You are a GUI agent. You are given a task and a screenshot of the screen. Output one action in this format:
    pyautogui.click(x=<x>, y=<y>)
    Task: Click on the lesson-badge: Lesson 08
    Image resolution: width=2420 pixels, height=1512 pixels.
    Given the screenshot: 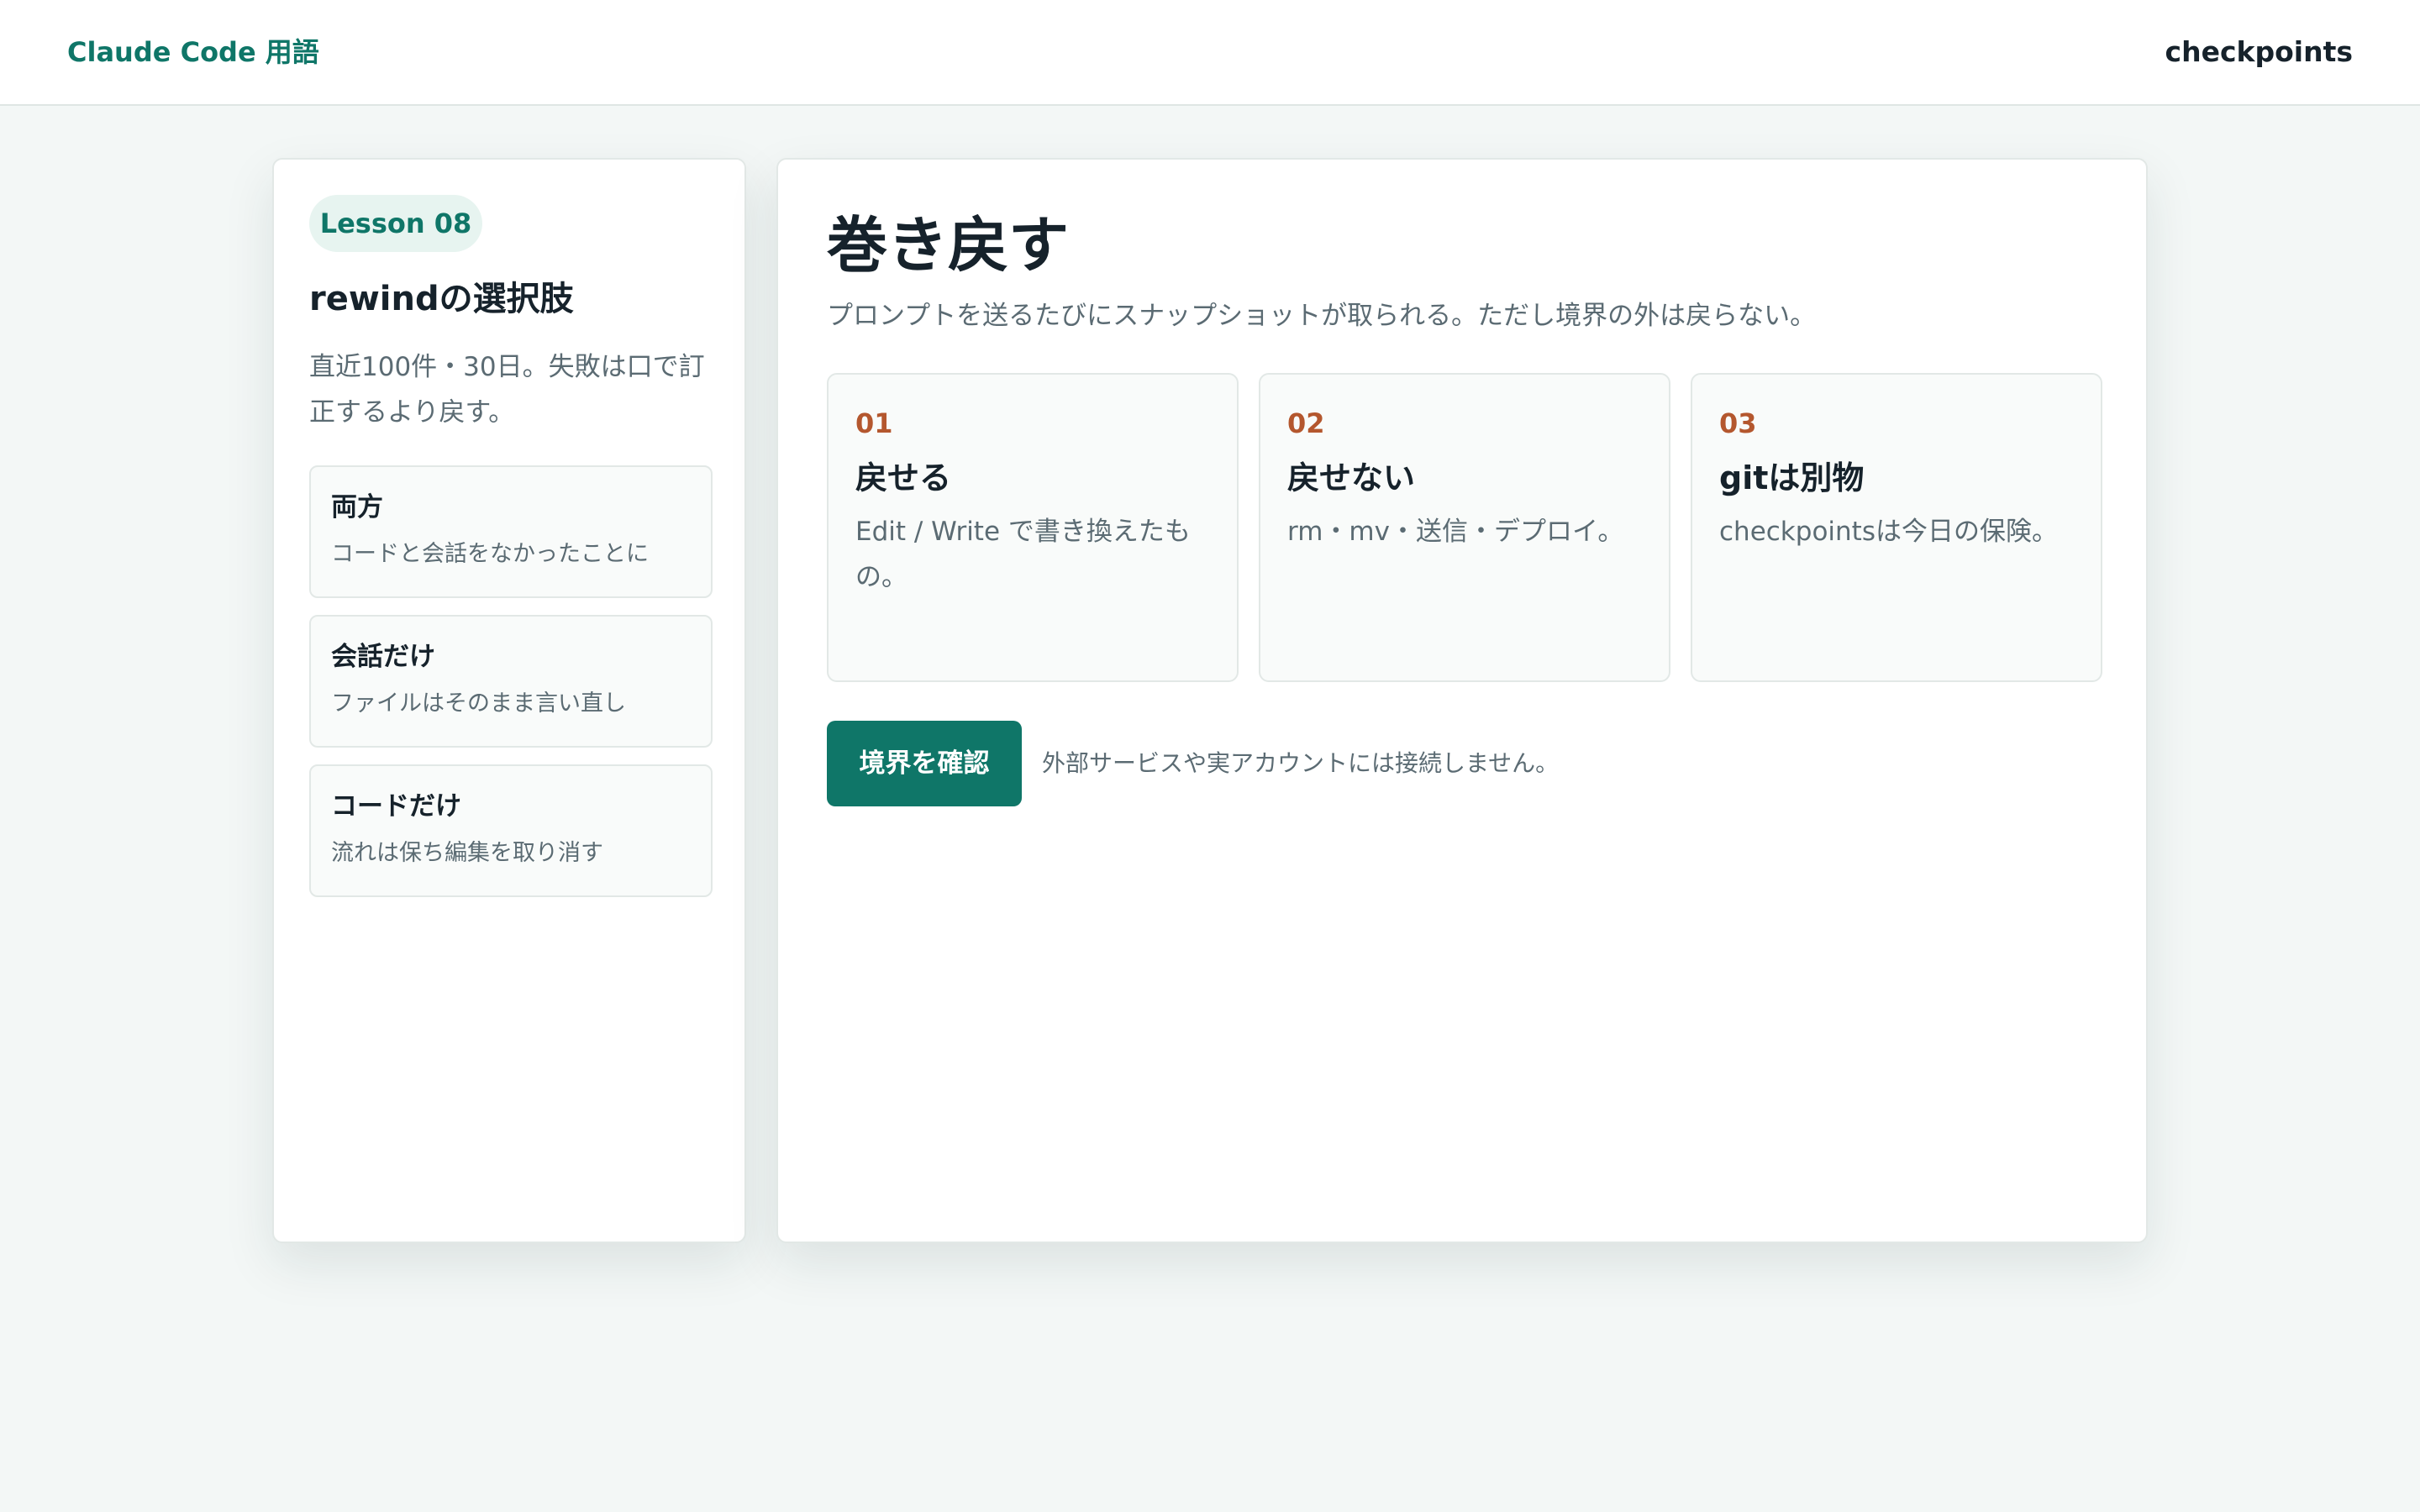 What is the action you would take?
    pyautogui.click(x=396, y=223)
    